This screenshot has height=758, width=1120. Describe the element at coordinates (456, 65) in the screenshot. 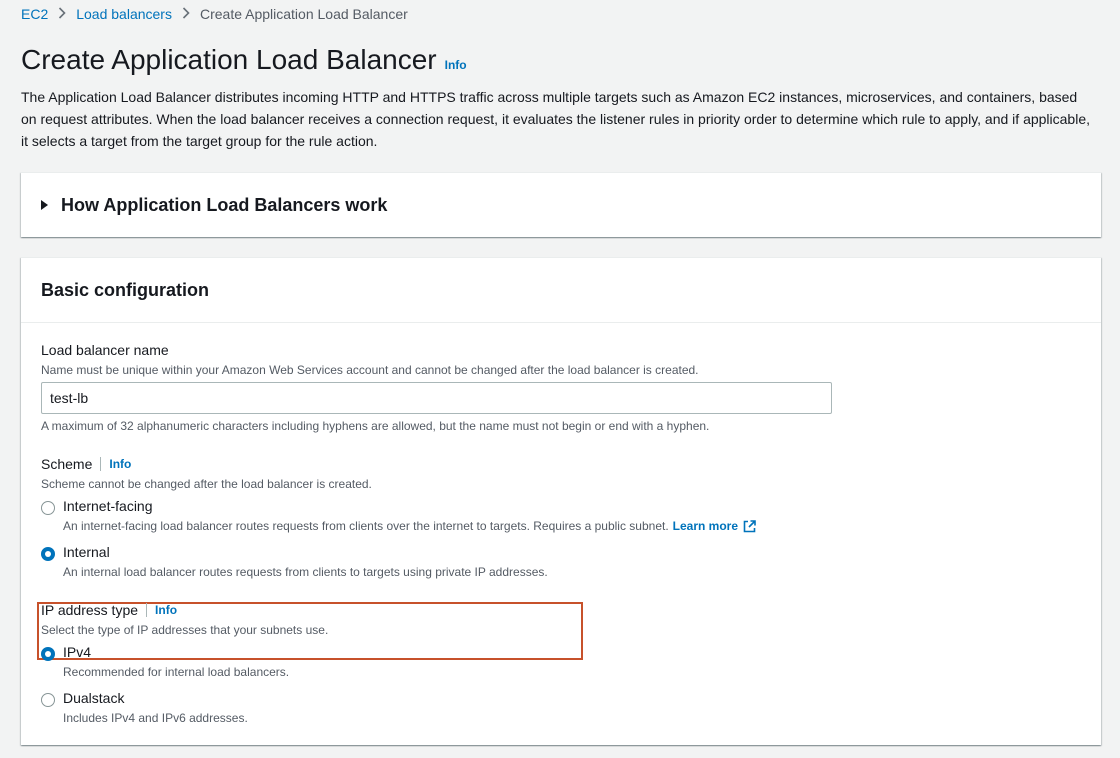

I see `page-info-link: Info` at that location.